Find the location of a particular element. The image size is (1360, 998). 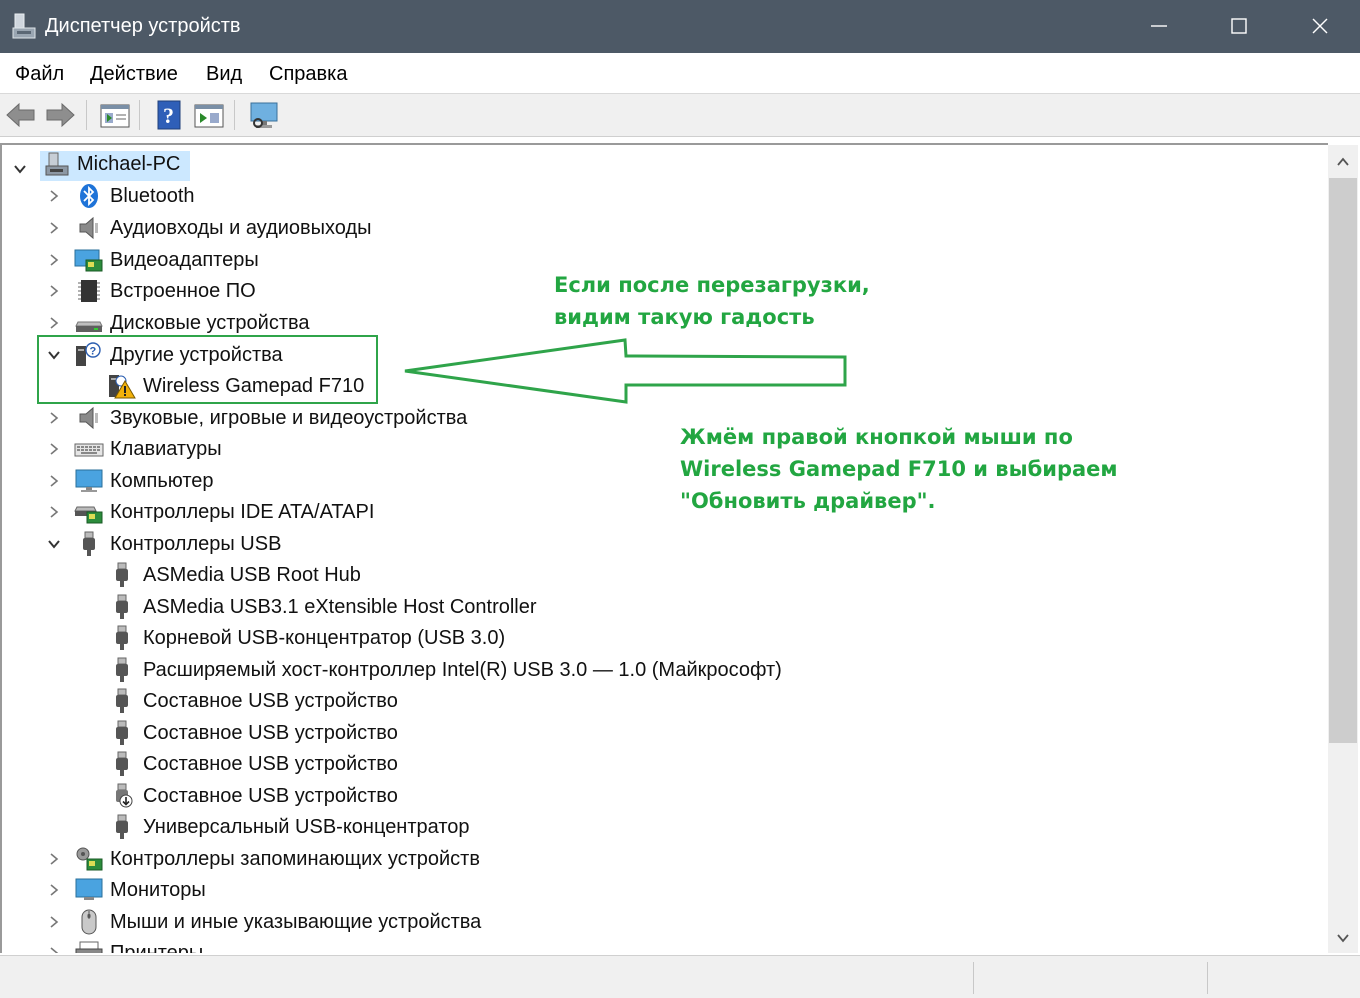

tree-category-display-adapters: Видеоадаптеры is located at coordinates (302, 260).